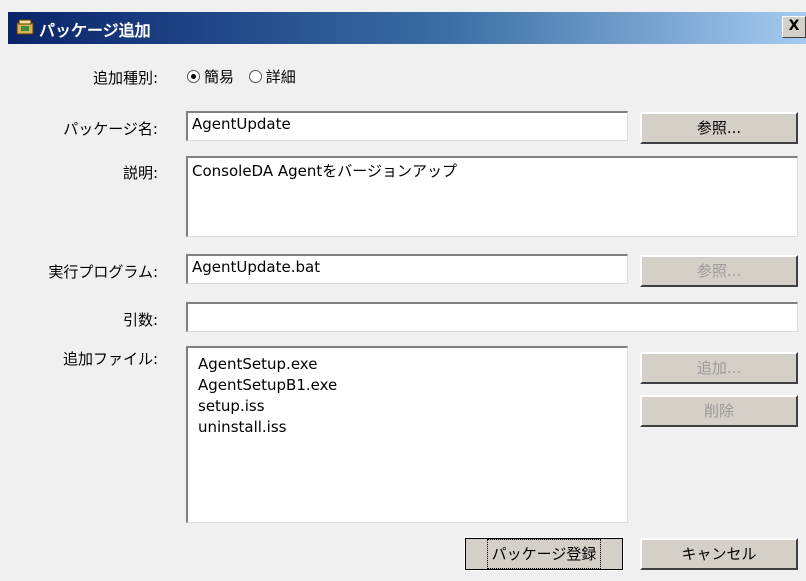 Image resolution: width=806 pixels, height=581 pixels. What do you see at coordinates (219, 77) in the screenshot?
I see `radio-simple-label: 簡易` at bounding box center [219, 77].